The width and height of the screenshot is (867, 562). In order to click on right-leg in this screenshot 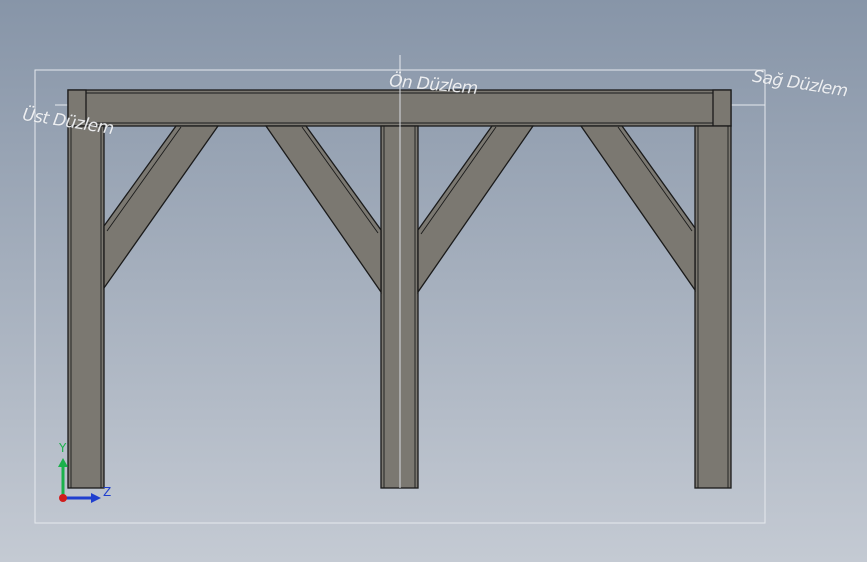, I will do `click(713, 307)`.